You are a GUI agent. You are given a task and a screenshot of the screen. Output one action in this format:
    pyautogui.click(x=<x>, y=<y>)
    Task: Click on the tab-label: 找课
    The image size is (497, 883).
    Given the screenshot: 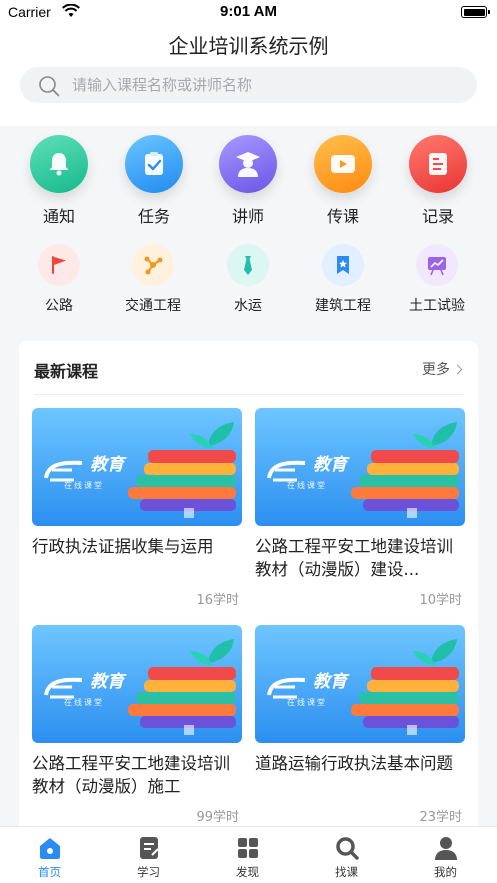 What is the action you would take?
    pyautogui.click(x=346, y=872)
    